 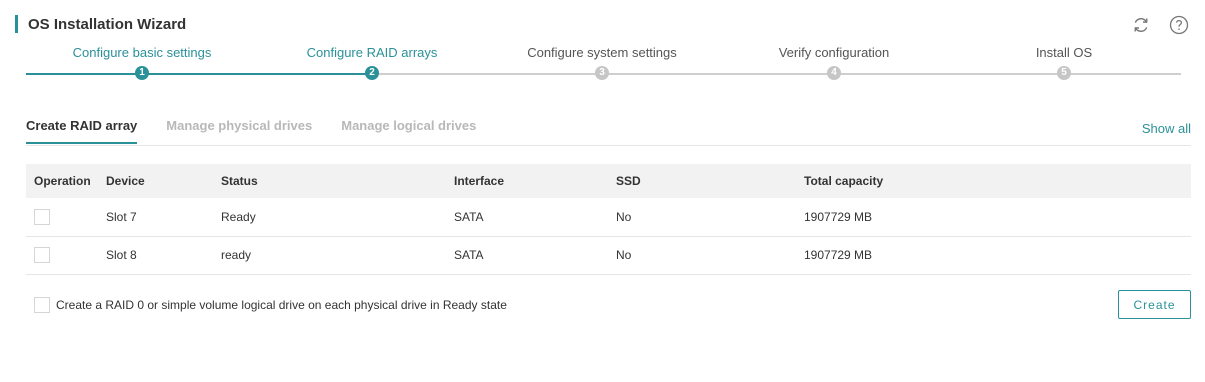 What do you see at coordinates (602, 73) in the screenshot?
I see `step-number-badge: 3` at bounding box center [602, 73].